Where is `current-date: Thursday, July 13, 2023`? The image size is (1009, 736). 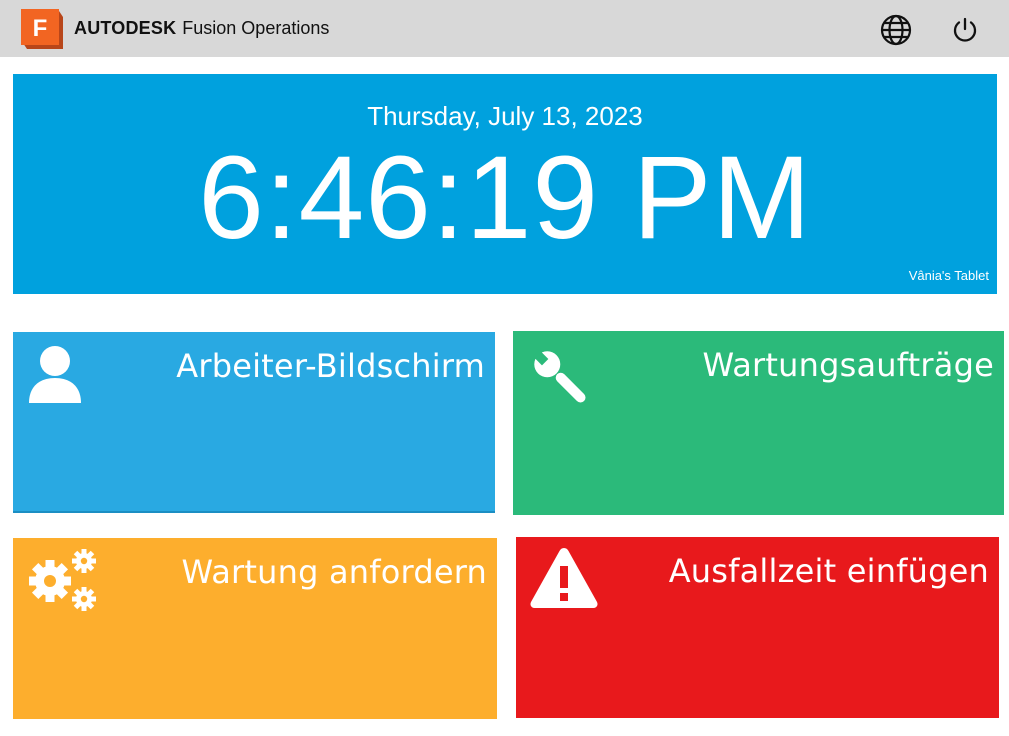
current-date: Thursday, July 13, 2023 is located at coordinates (505, 116).